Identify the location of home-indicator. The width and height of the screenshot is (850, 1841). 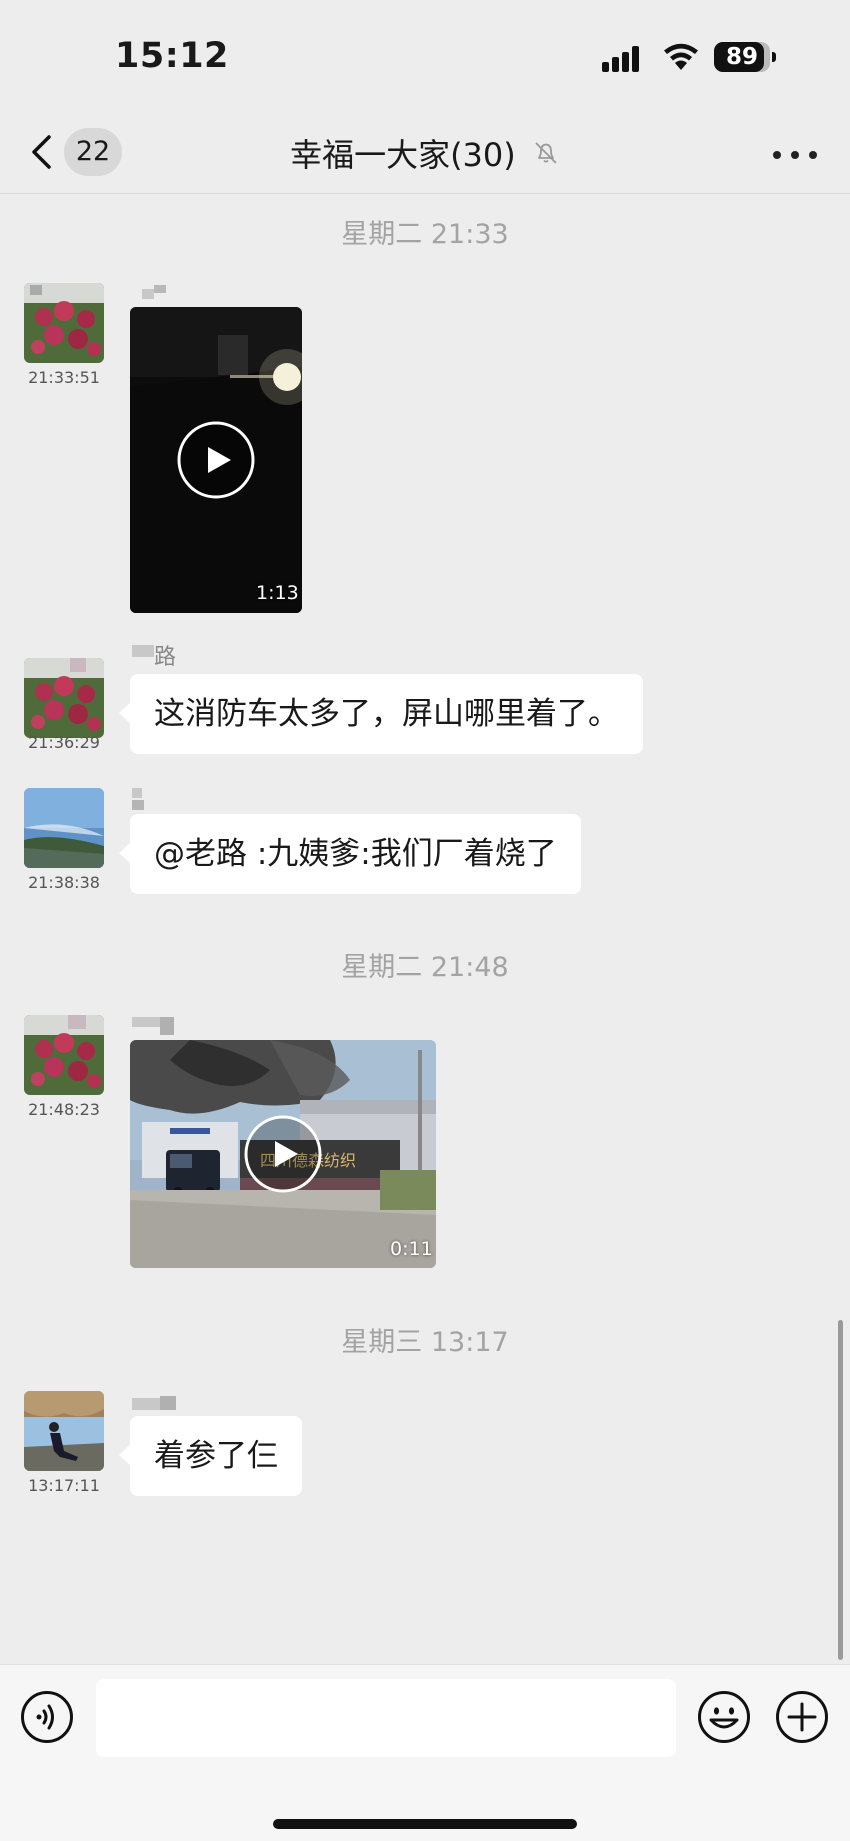
(425, 1824).